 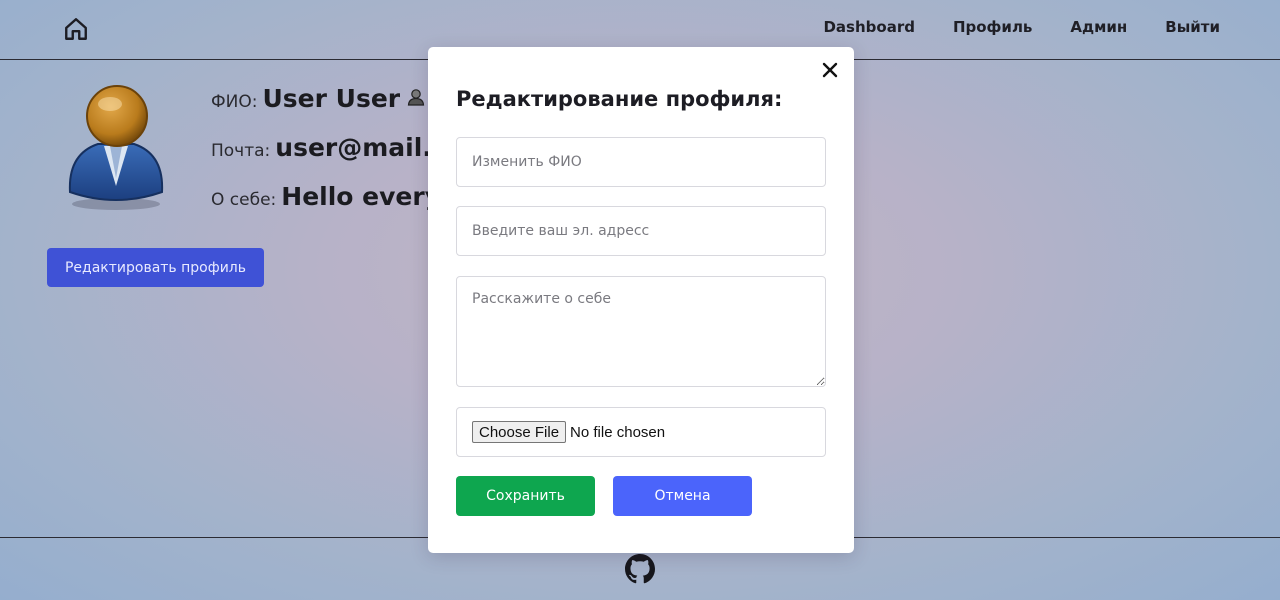 I want to click on email-input, so click(x=641, y=231).